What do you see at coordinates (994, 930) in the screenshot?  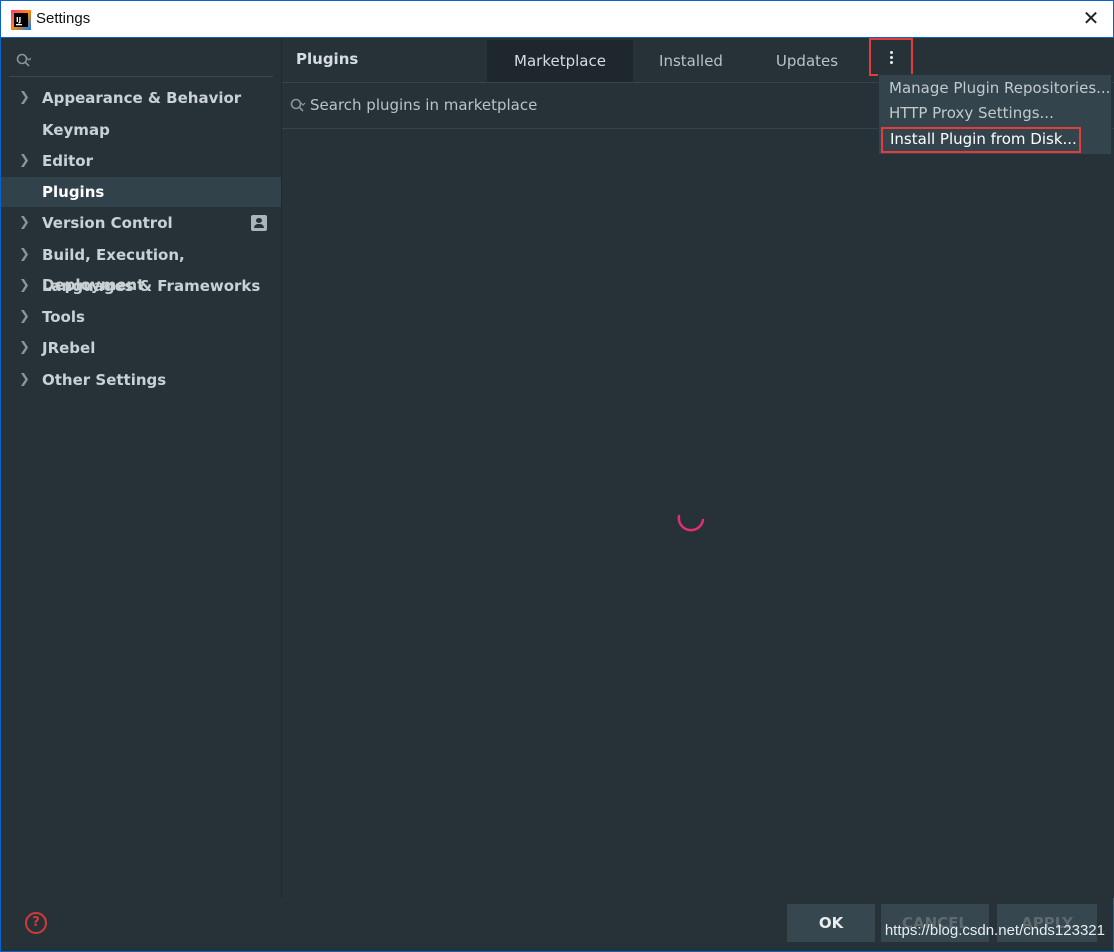 I see `watermark-text: https://blog.csdn.net/cnds123321` at bounding box center [994, 930].